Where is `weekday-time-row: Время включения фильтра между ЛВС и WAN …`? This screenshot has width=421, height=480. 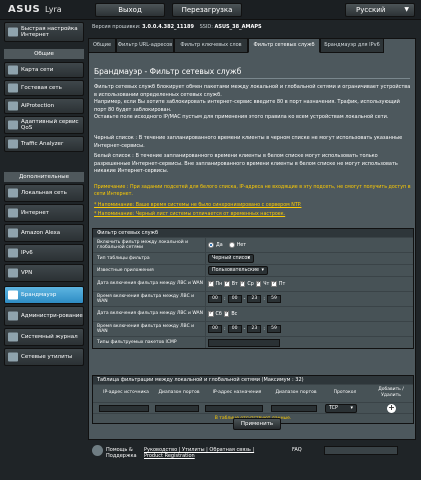 weekday-time-row: Время включения фильтра между ЛВС и WAN … is located at coordinates (253, 298).